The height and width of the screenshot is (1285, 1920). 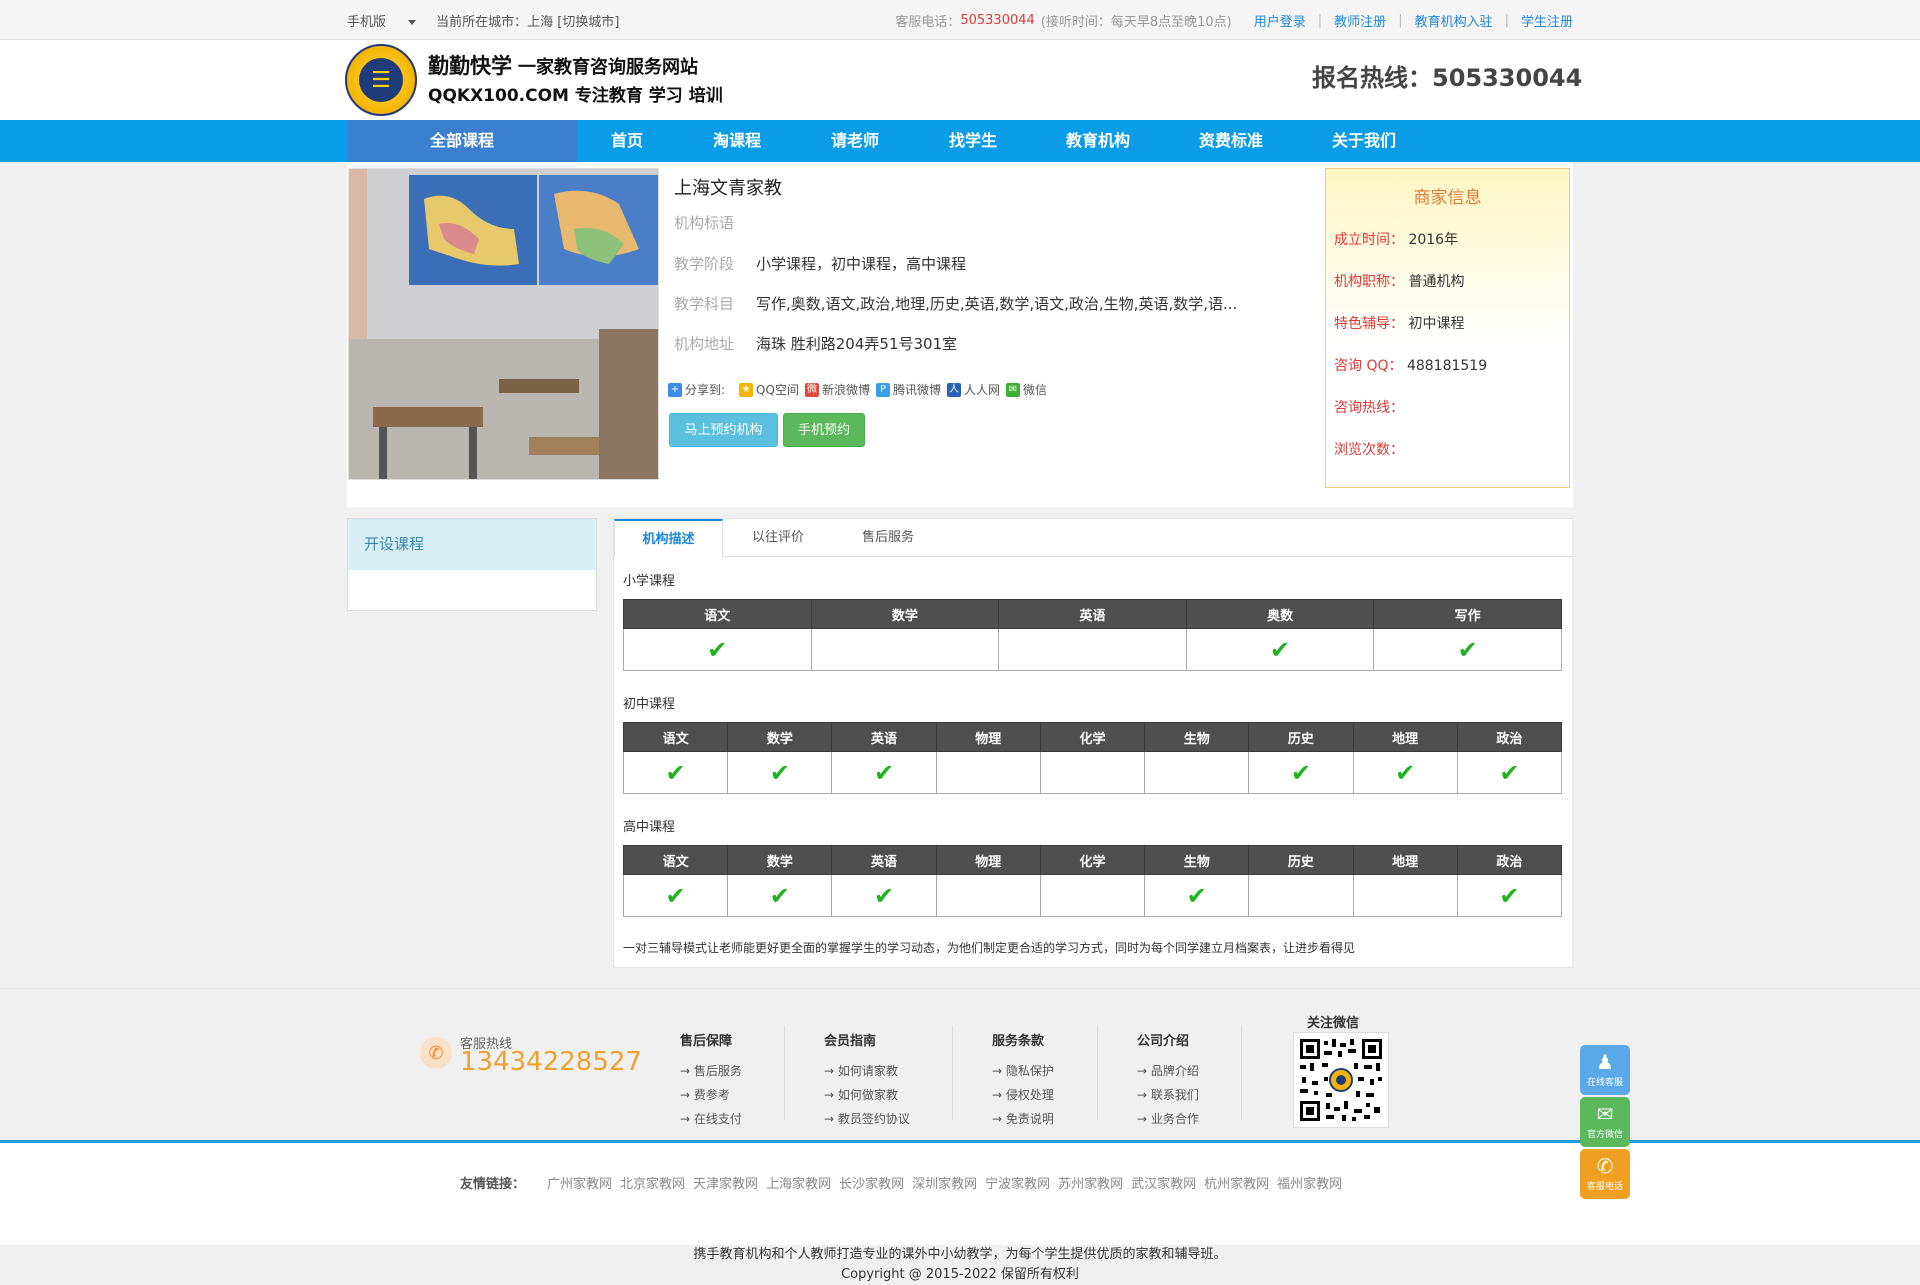 What do you see at coordinates (1454, 20) in the screenshot?
I see `org-join-link: 教育机构入驻` at bounding box center [1454, 20].